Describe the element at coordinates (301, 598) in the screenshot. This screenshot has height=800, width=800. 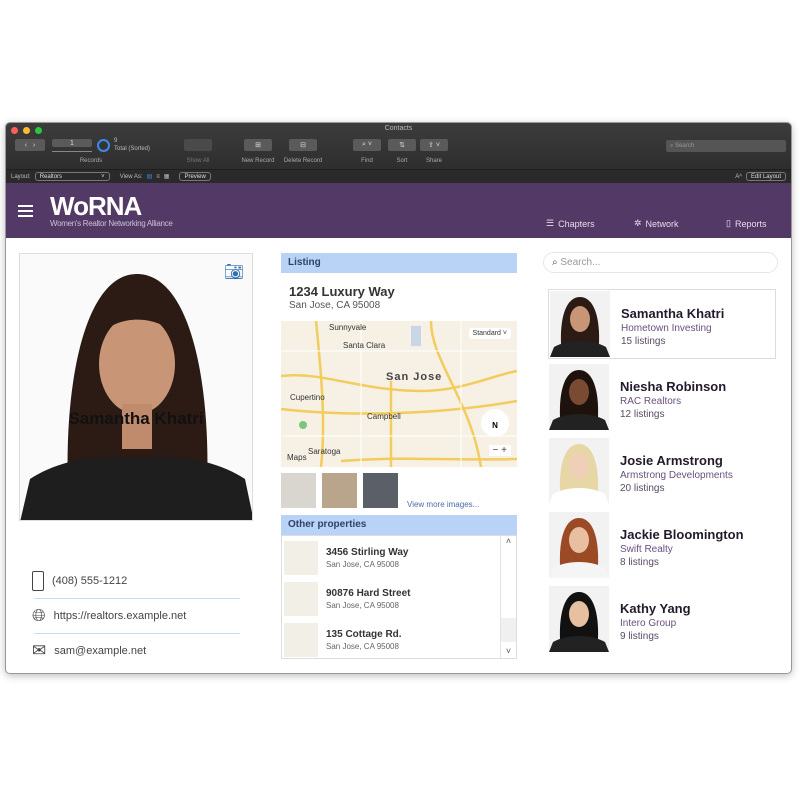
I see `property-map-thumbnail` at that location.